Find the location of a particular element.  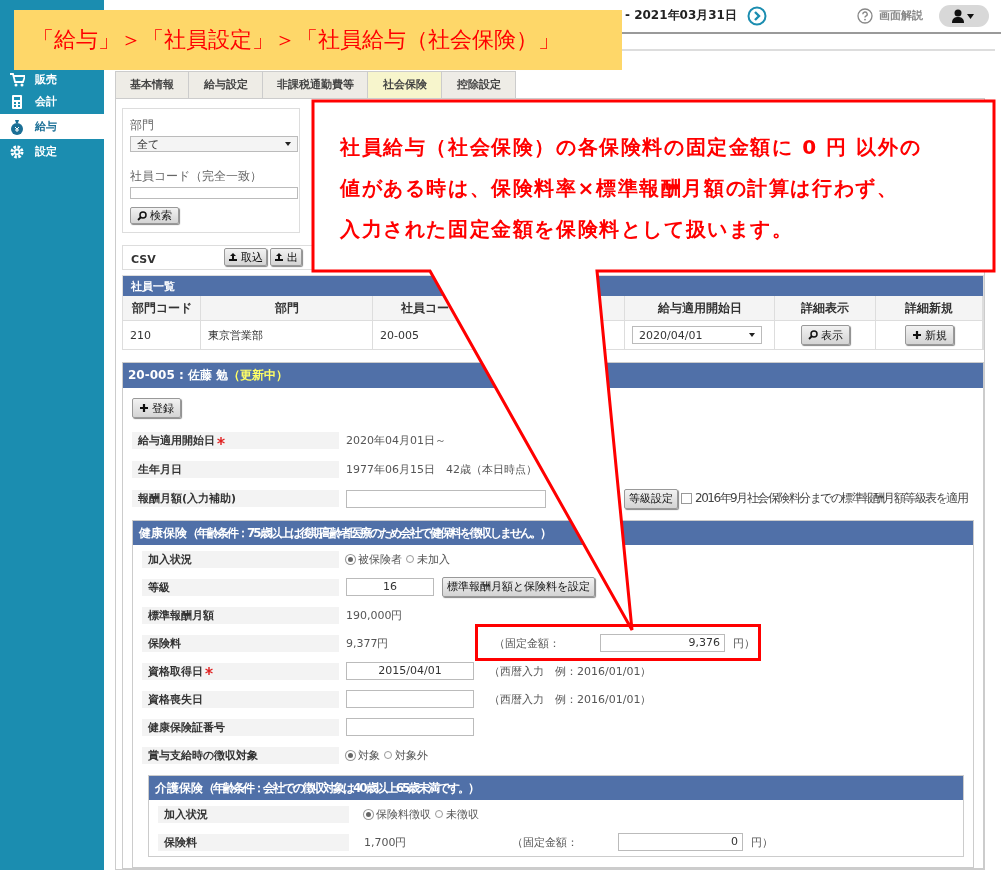

section-label: CSV is located at coordinates (144, 260).